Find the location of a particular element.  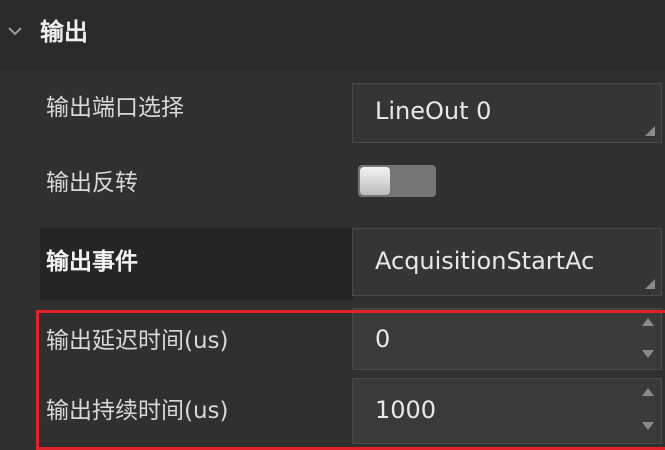

output-event-value: AcquisitionStartAc is located at coordinates (485, 261).